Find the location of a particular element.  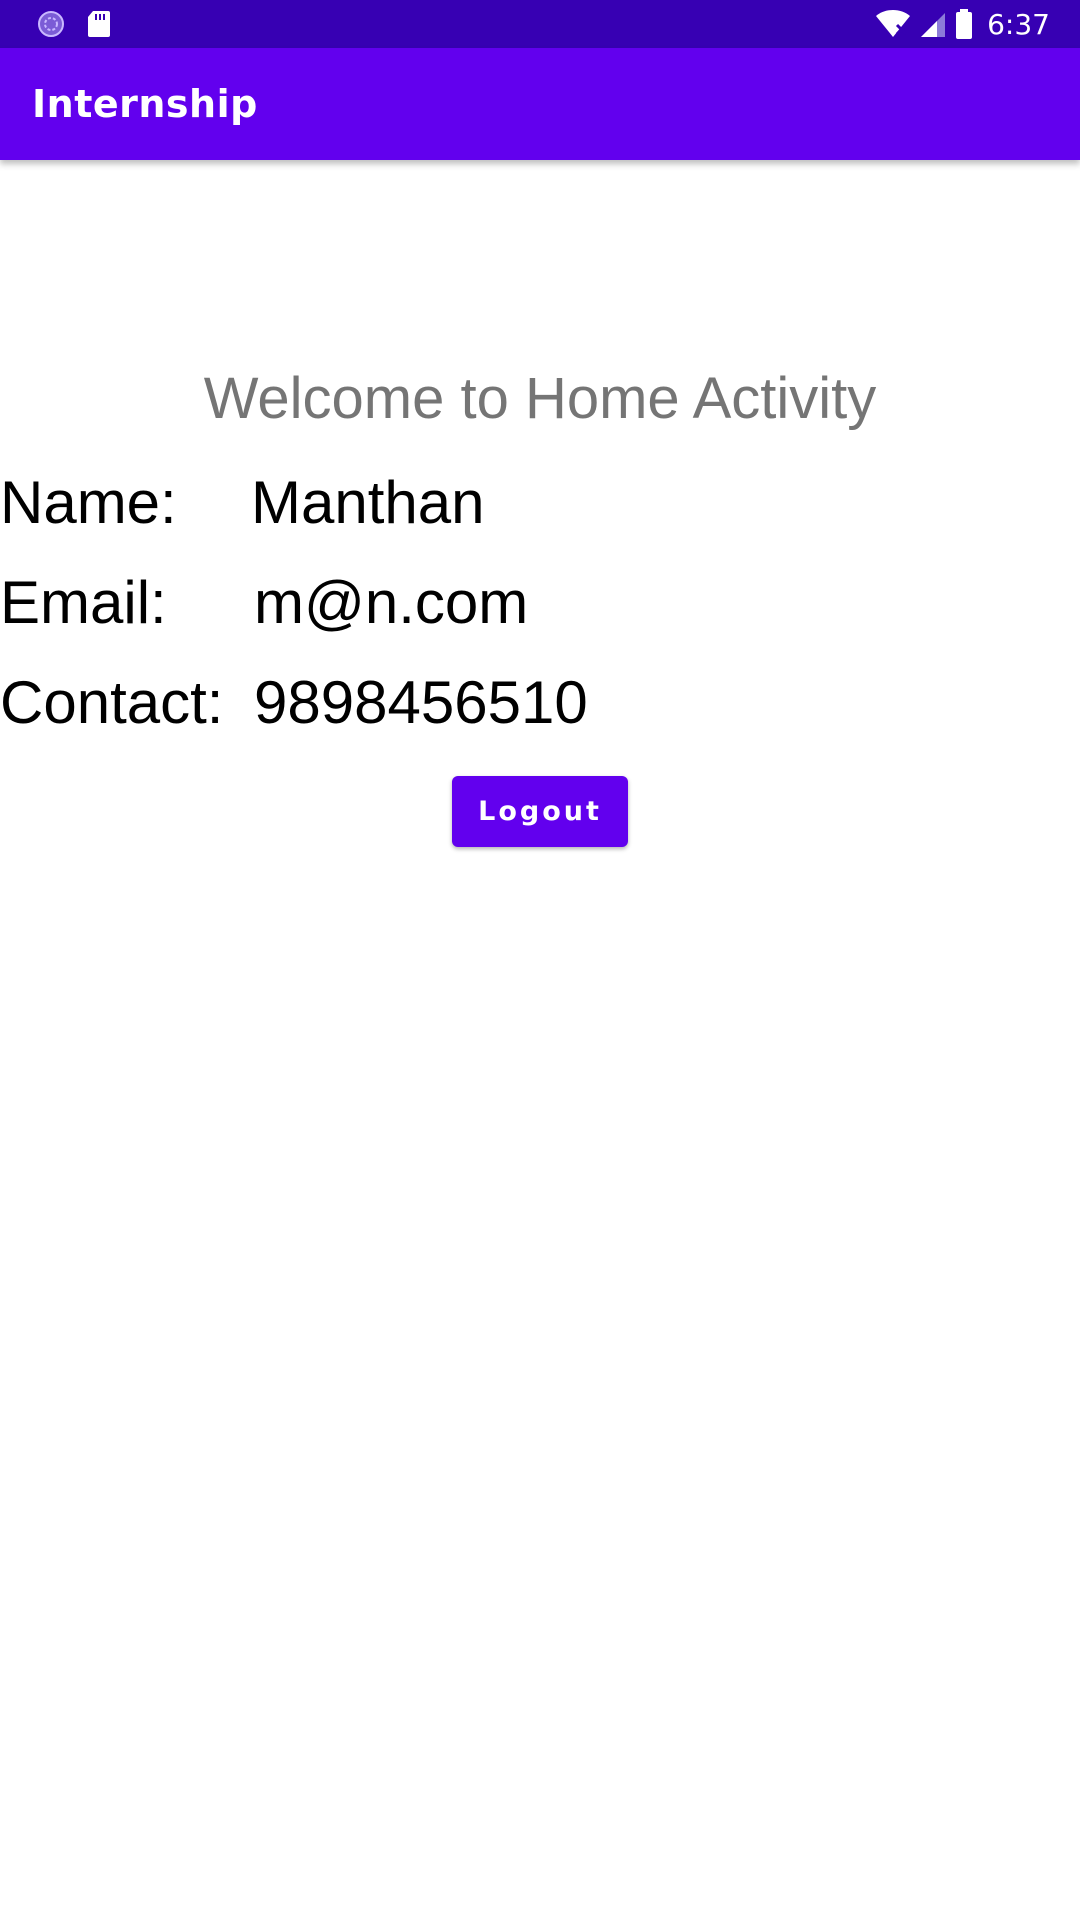

status-left-icons is located at coordinates (74, 24).